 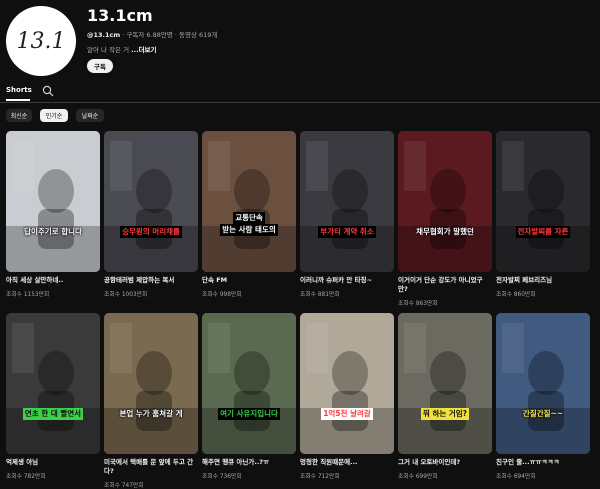 I want to click on chip-oldest: 날짜순, so click(x=90, y=115).